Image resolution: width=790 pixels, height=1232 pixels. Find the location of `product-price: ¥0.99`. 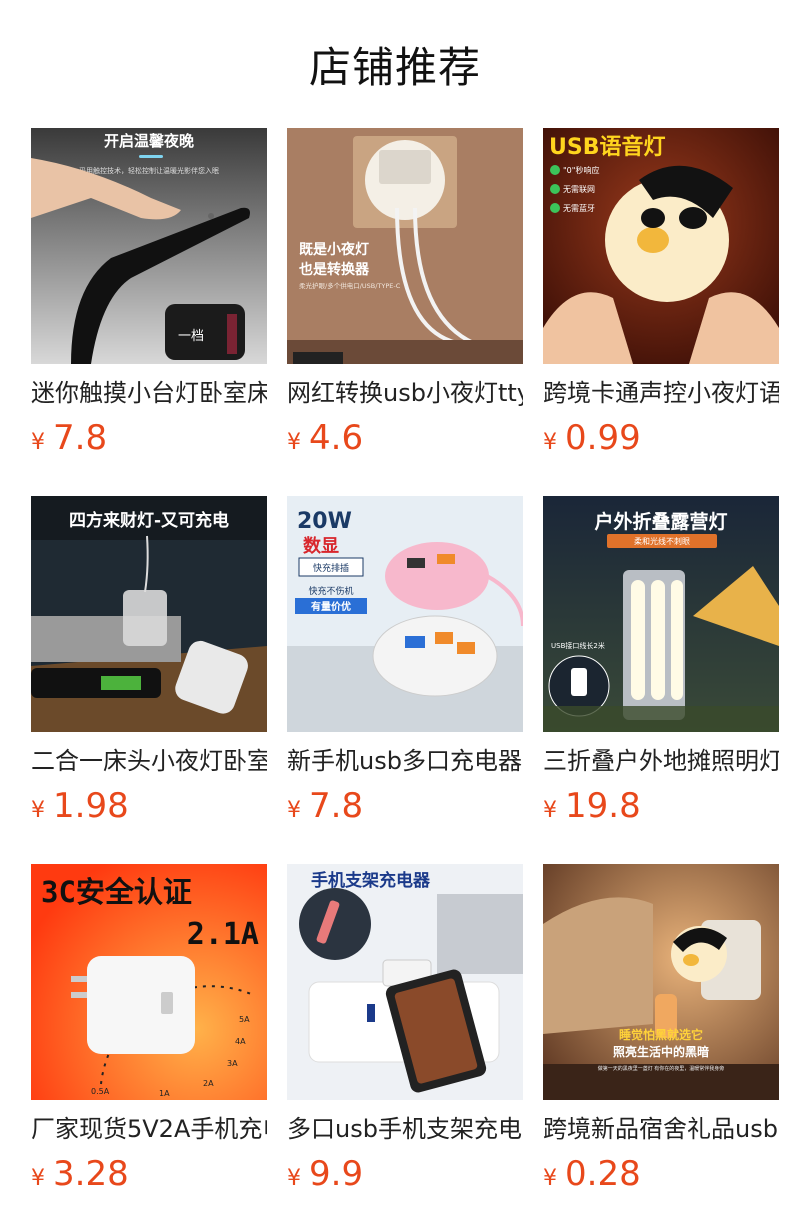

product-price: ¥0.99 is located at coordinates (661, 438).